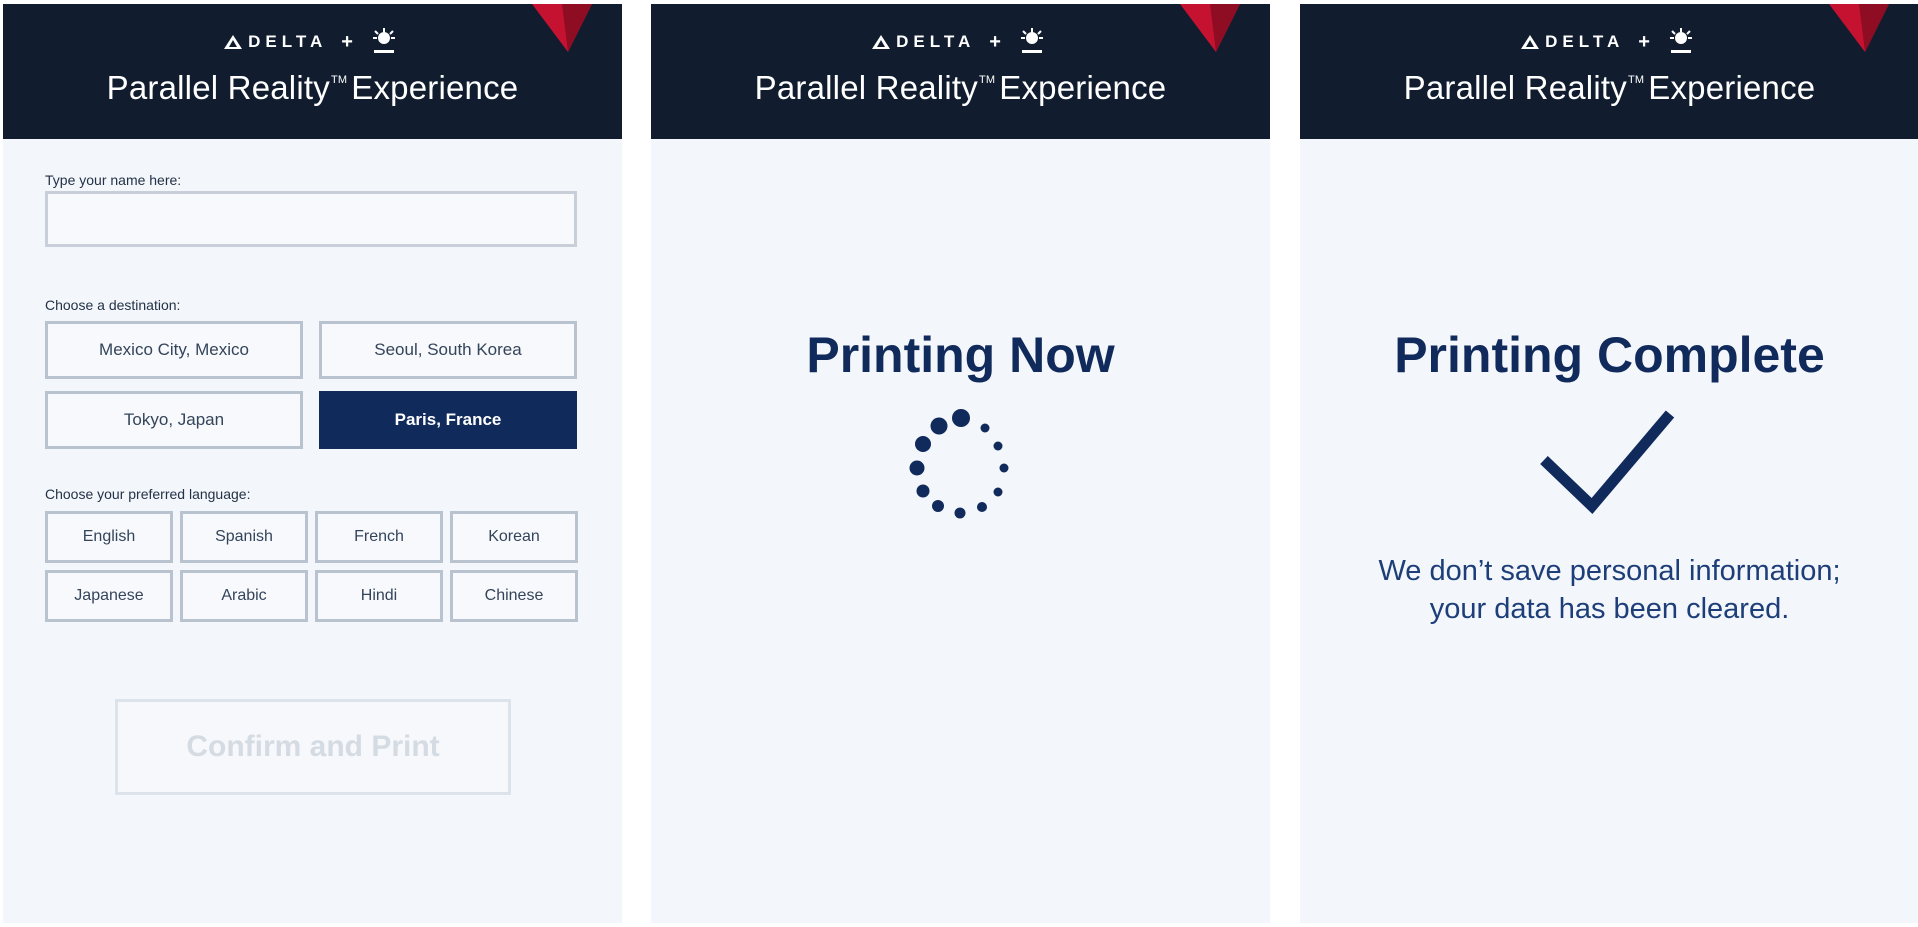 This screenshot has height=927, width=1918. Describe the element at coordinates (514, 596) in the screenshot. I see `language-option-chinese: Chinese` at that location.